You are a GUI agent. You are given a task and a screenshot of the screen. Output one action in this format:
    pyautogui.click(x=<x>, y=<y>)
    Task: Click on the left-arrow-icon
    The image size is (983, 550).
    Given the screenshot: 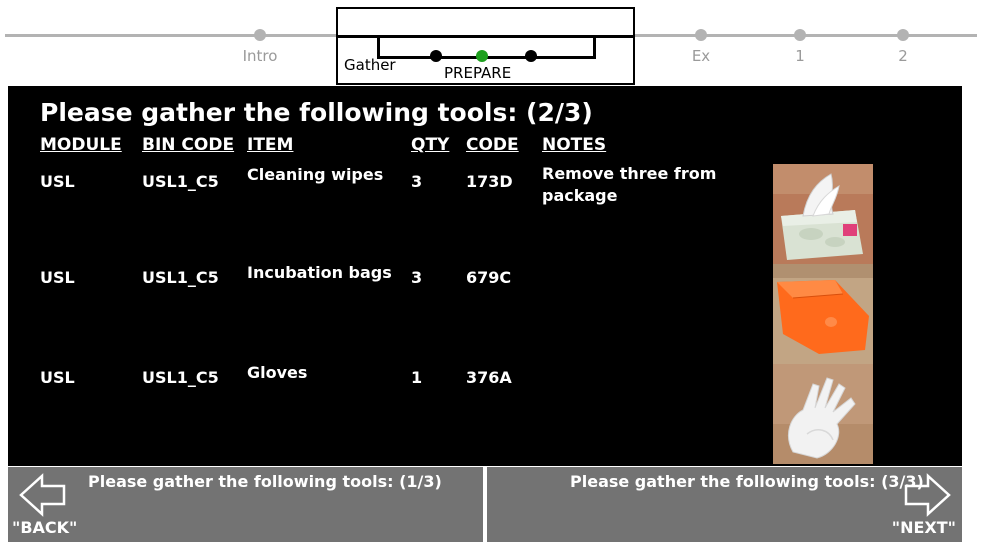 What is the action you would take?
    pyautogui.click(x=42, y=495)
    